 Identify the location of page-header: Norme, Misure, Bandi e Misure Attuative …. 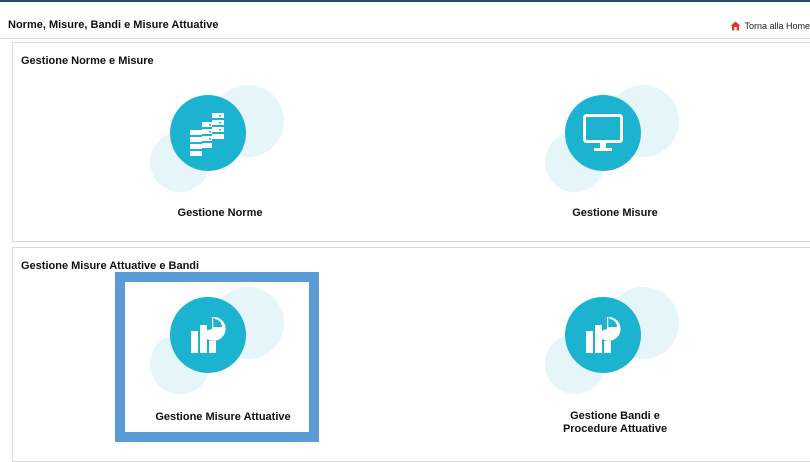
(405, 20).